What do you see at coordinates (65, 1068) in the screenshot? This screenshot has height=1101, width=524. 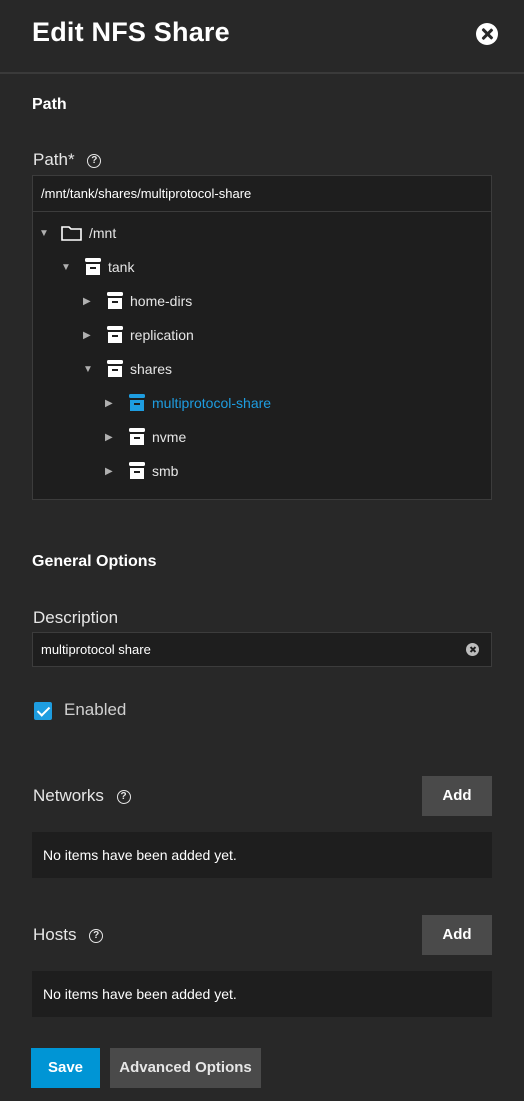 I see `save-button: Save` at bounding box center [65, 1068].